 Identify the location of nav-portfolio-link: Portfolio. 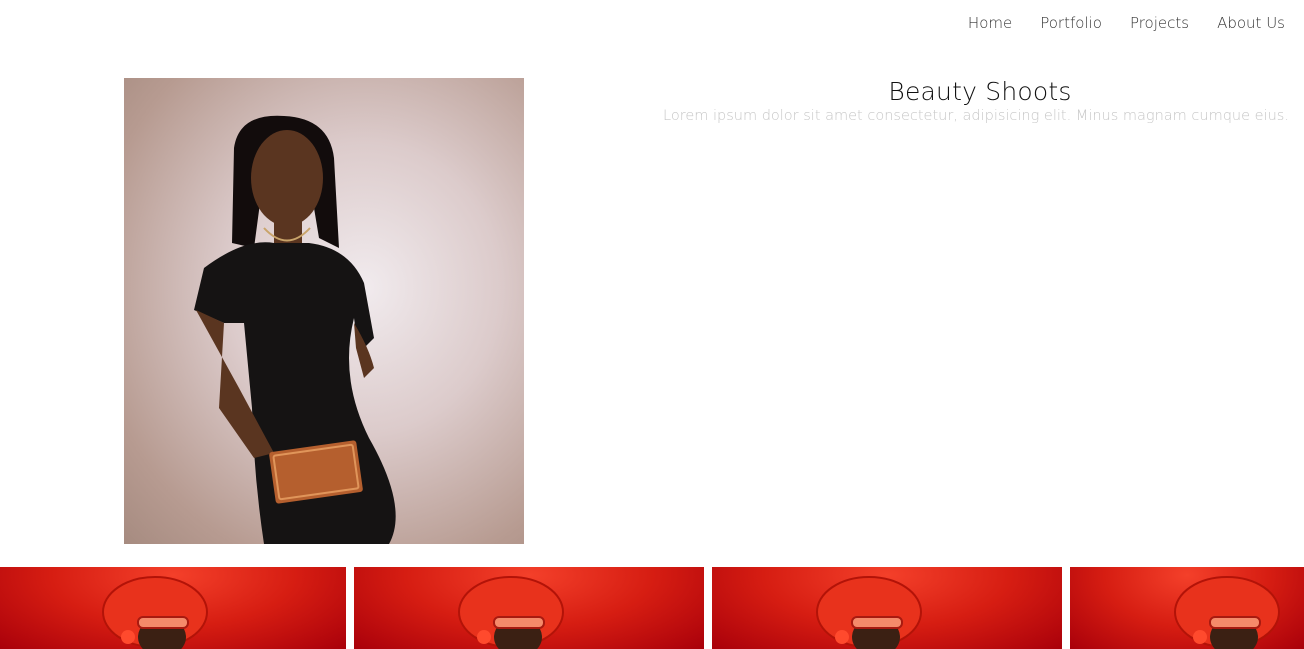
(1071, 23).